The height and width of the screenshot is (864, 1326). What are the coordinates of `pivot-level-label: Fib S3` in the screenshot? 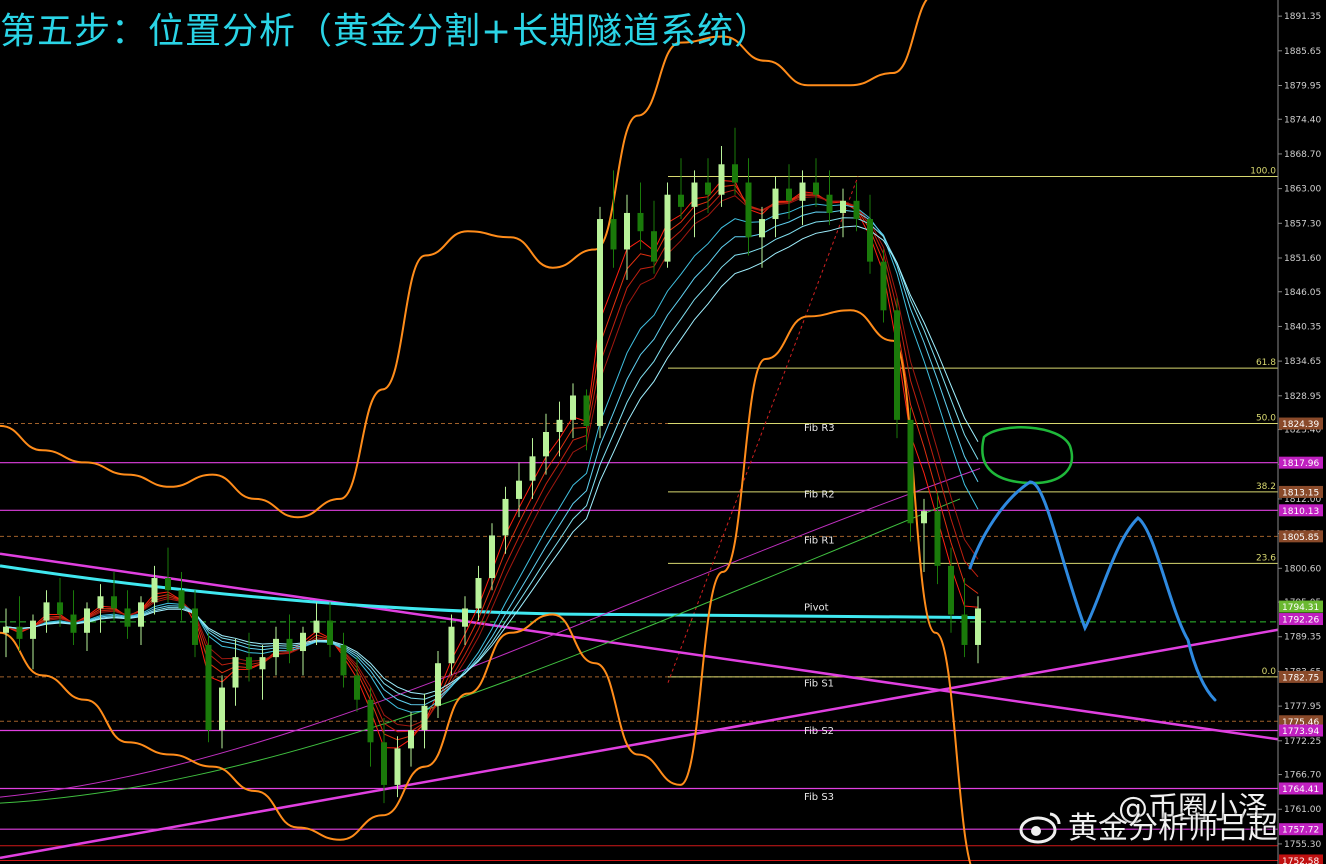 It's located at (819, 797).